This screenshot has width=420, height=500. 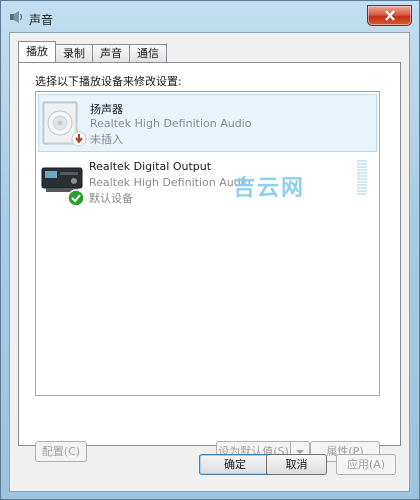 What do you see at coordinates (111, 53) in the screenshot?
I see `tab-sounds: 声音` at bounding box center [111, 53].